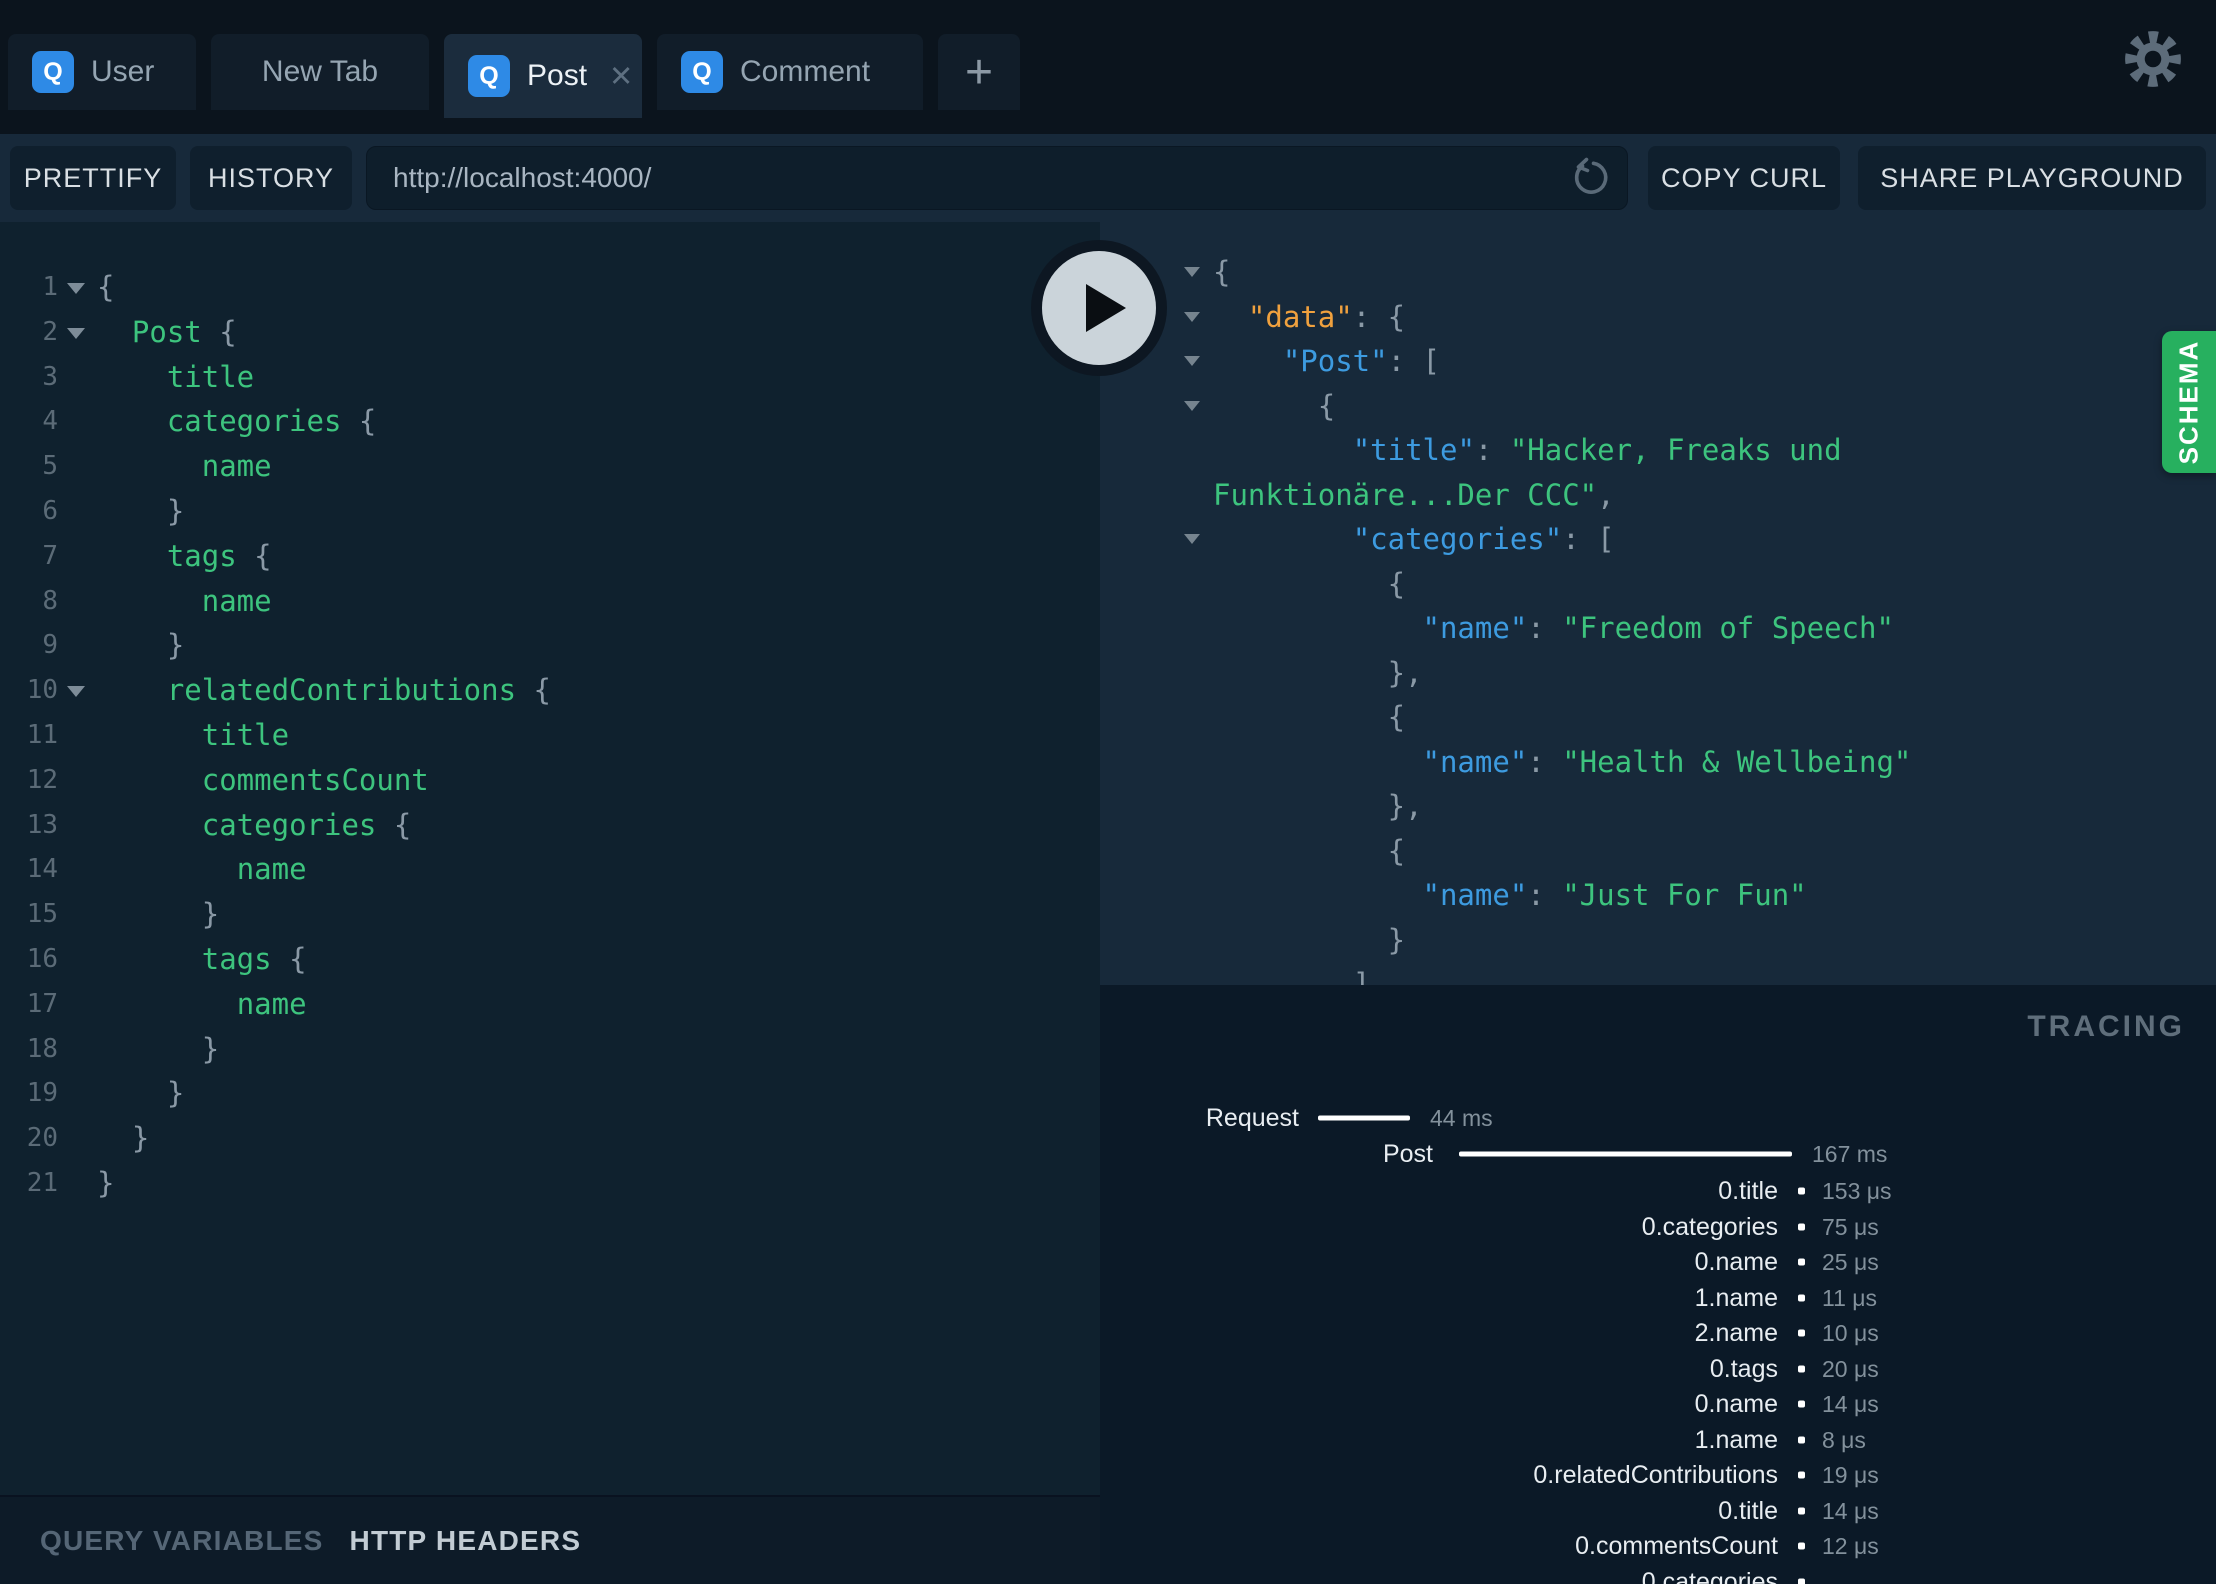  Describe the element at coordinates (2189, 402) in the screenshot. I see `schema-tab: SCHEMA` at that location.